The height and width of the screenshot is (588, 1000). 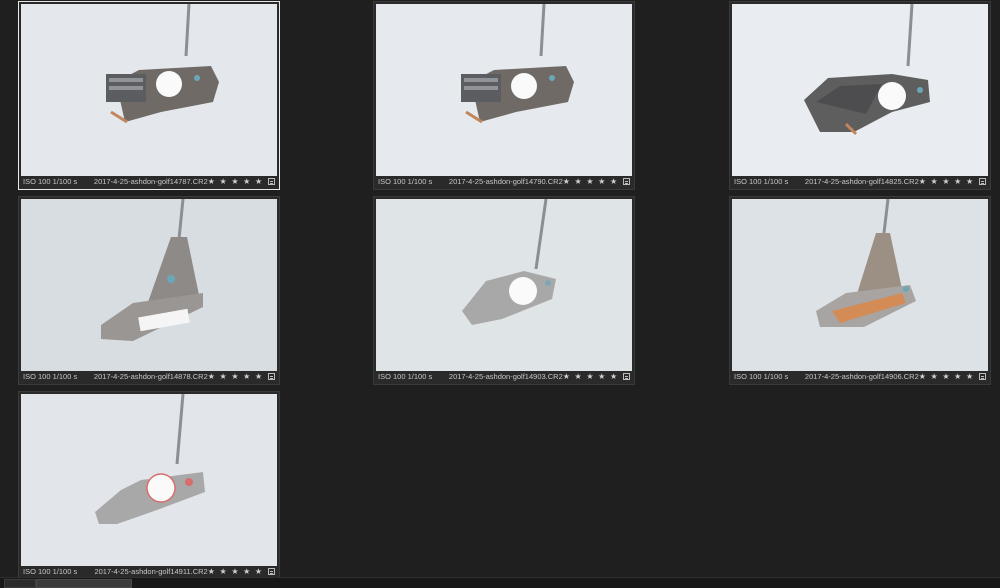 I want to click on file-name: 2017-4-25-ashdon-golf14790.CR2, so click(x=505, y=181).